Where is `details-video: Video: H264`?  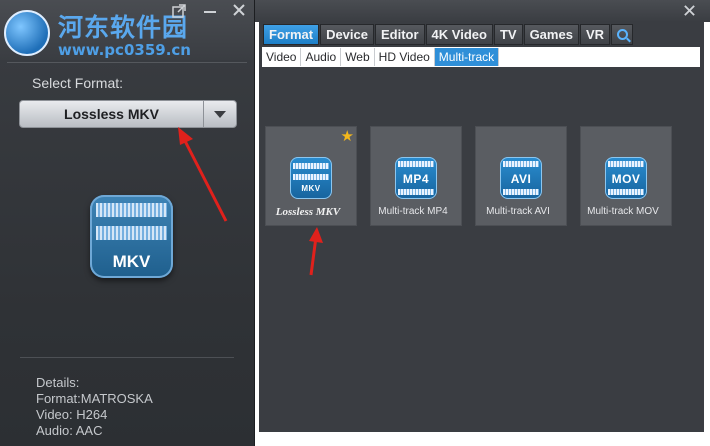
details-video: Video: H264 is located at coordinates (72, 414).